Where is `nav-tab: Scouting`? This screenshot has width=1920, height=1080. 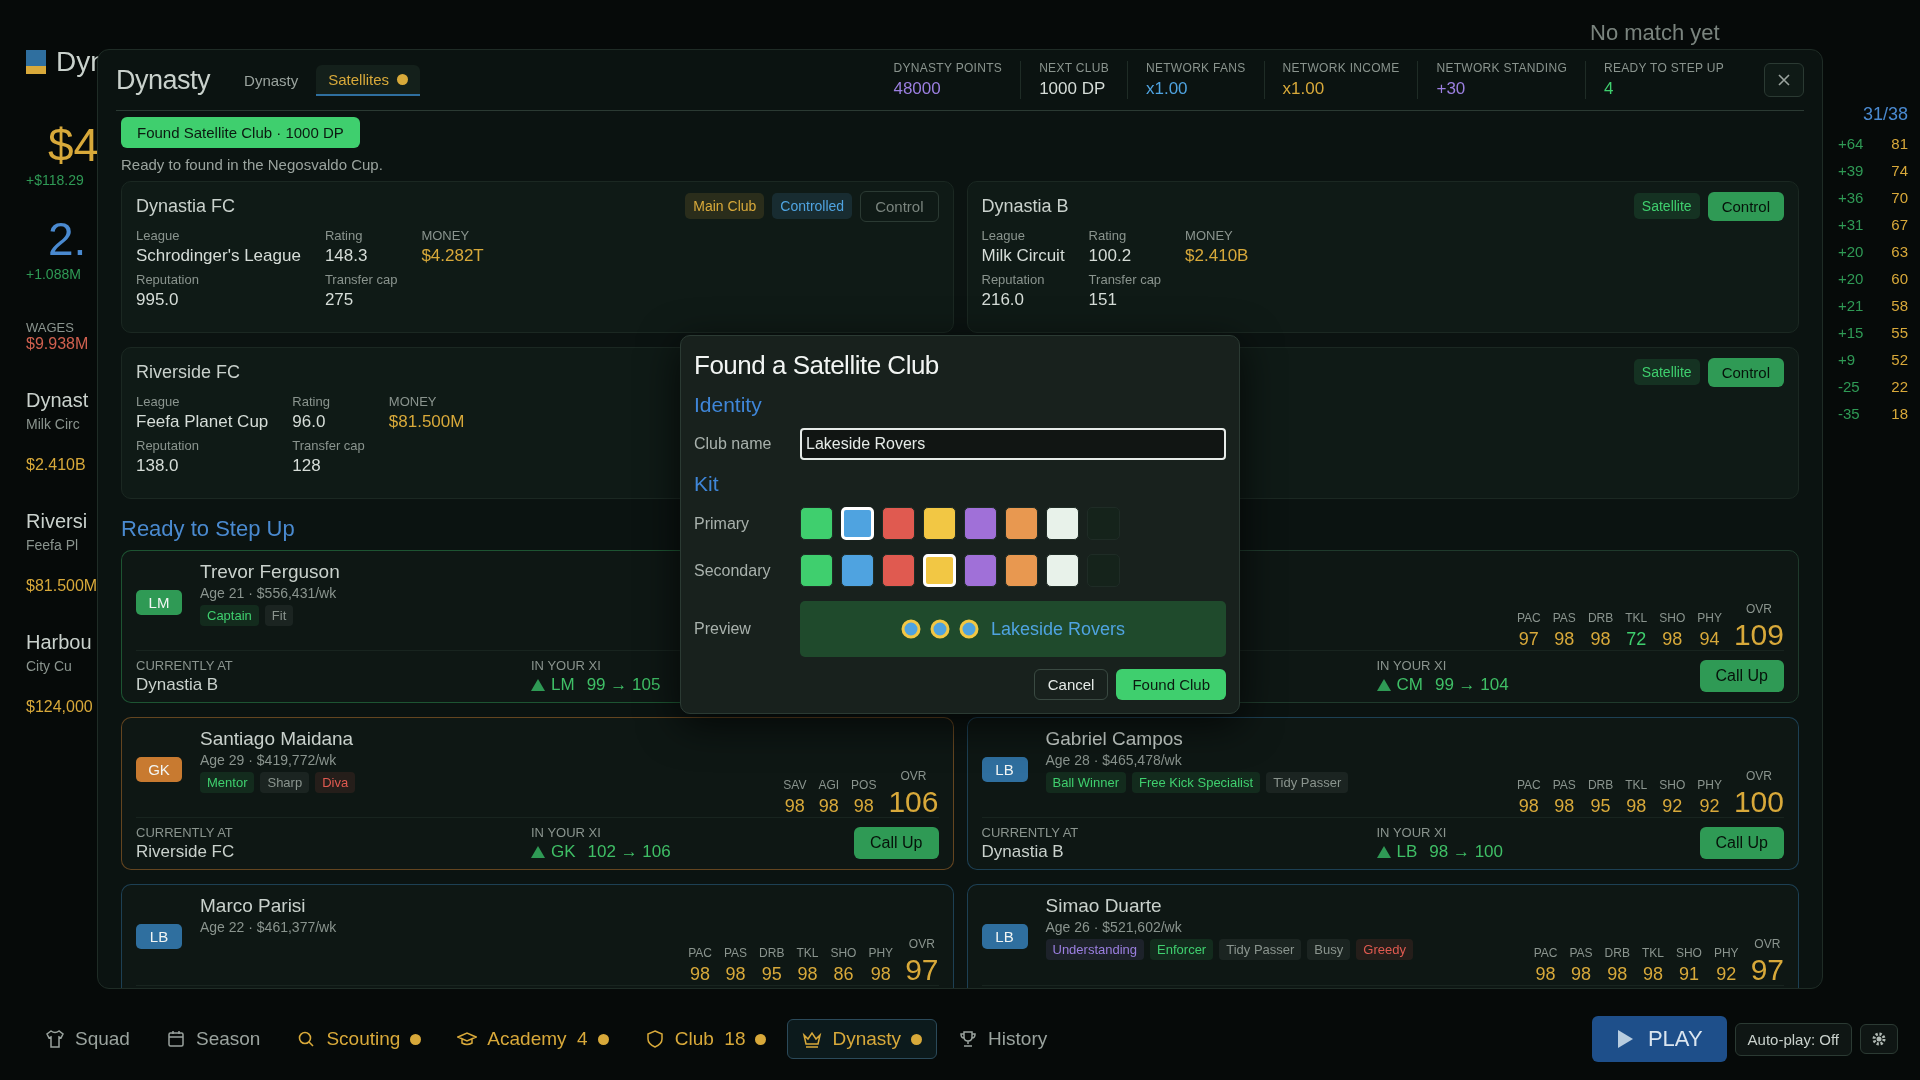
nav-tab: Scouting is located at coordinates (359, 1039).